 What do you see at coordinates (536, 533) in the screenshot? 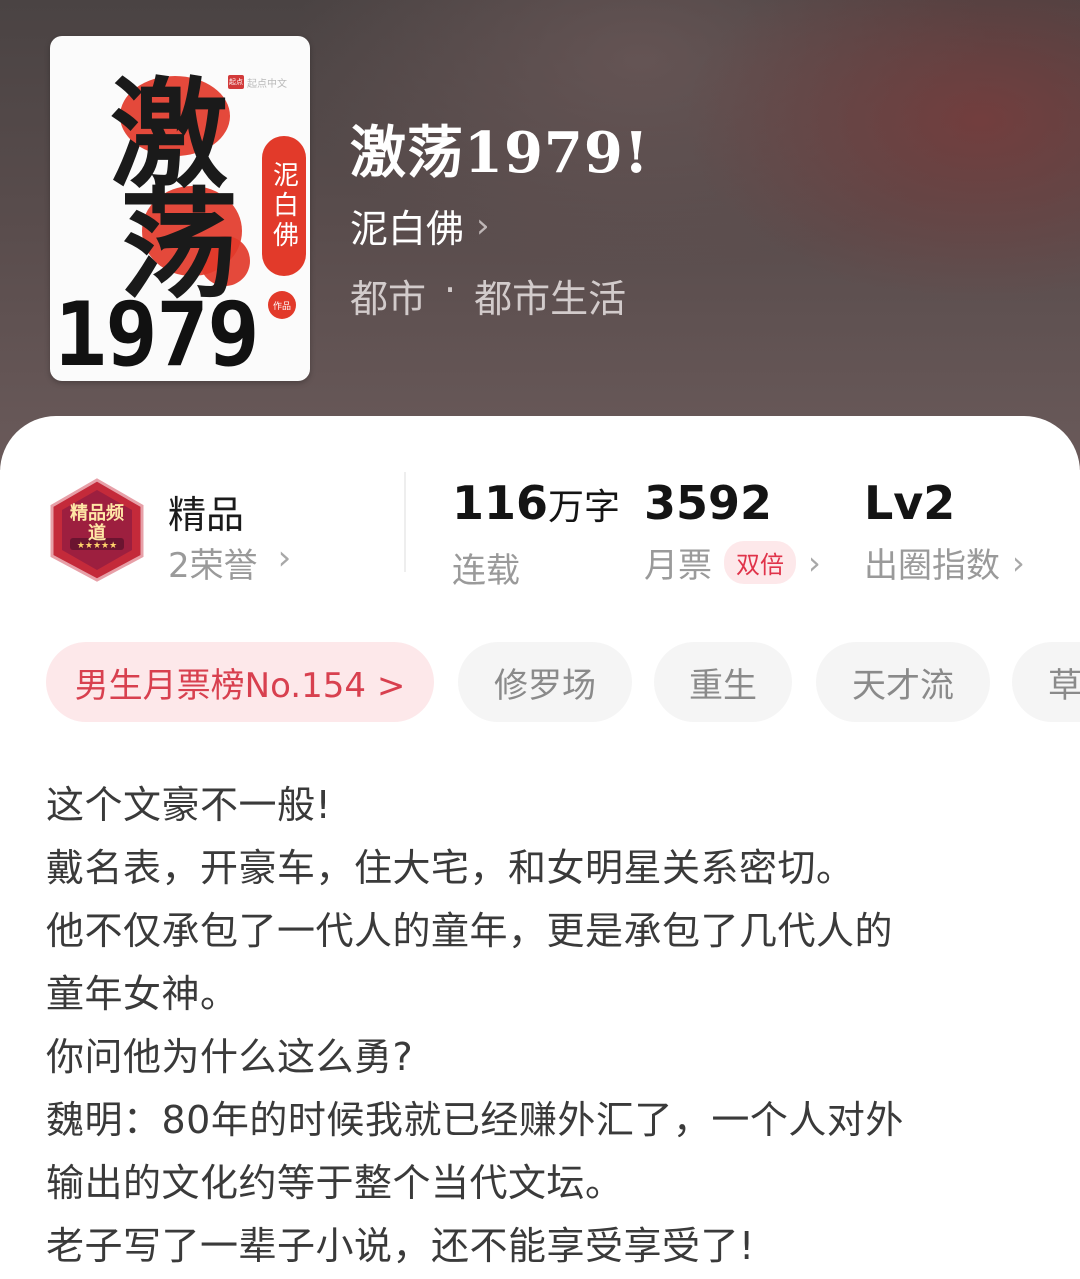
I see `word-count-stat: 116万字 连载` at bounding box center [536, 533].